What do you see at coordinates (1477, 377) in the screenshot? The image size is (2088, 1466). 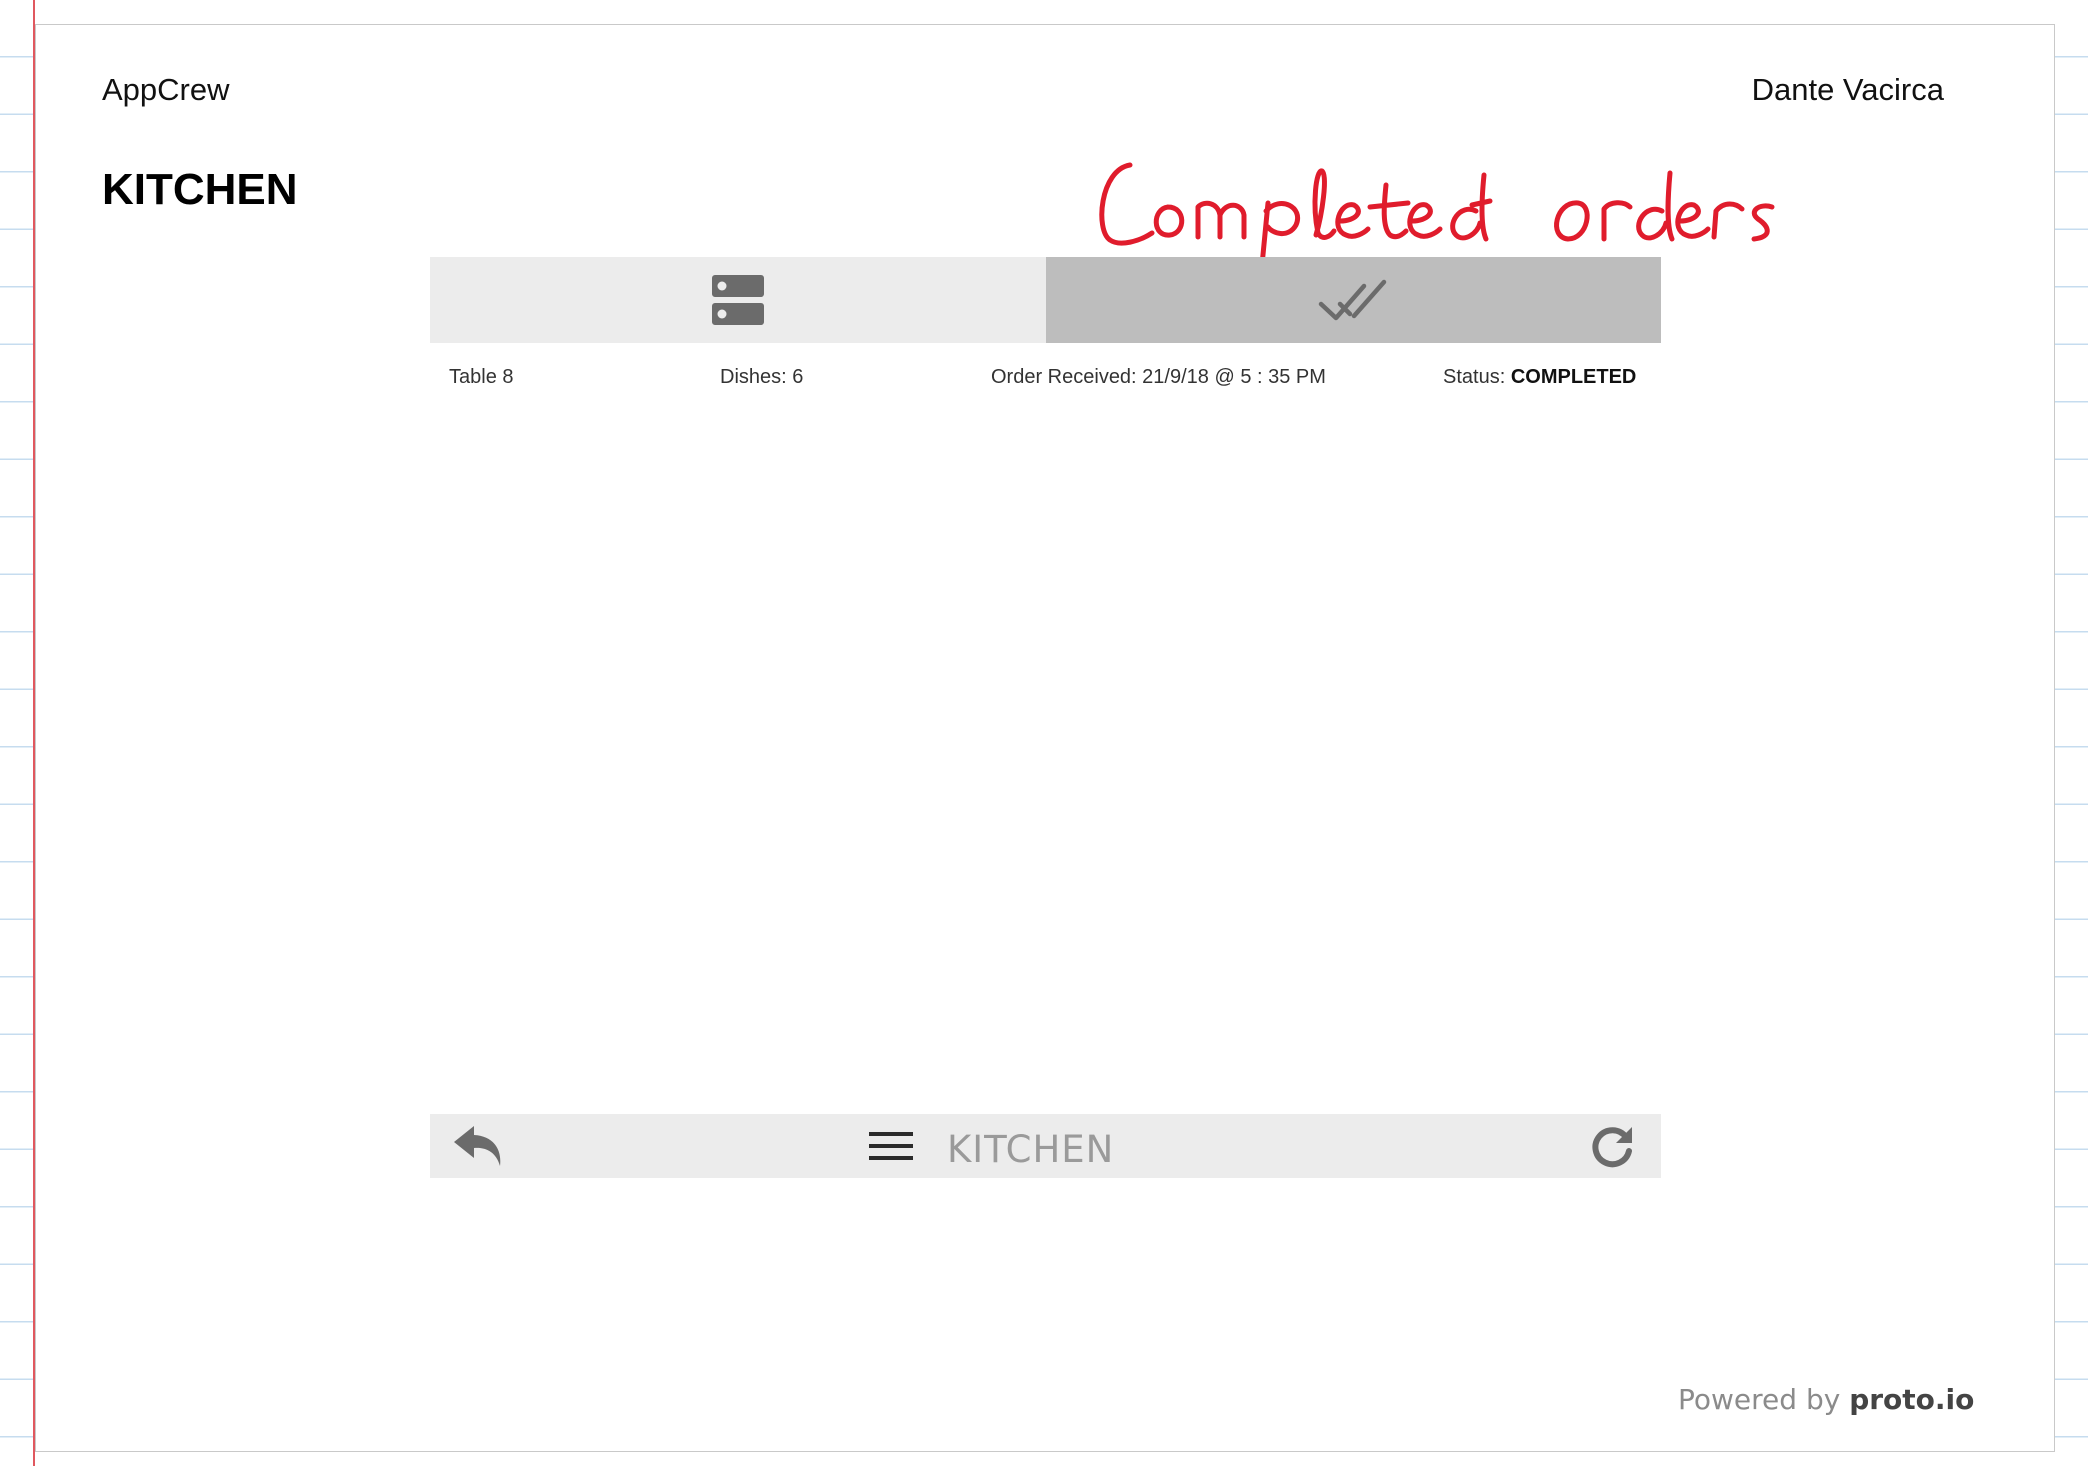 I see `status-label: Status:` at bounding box center [1477, 377].